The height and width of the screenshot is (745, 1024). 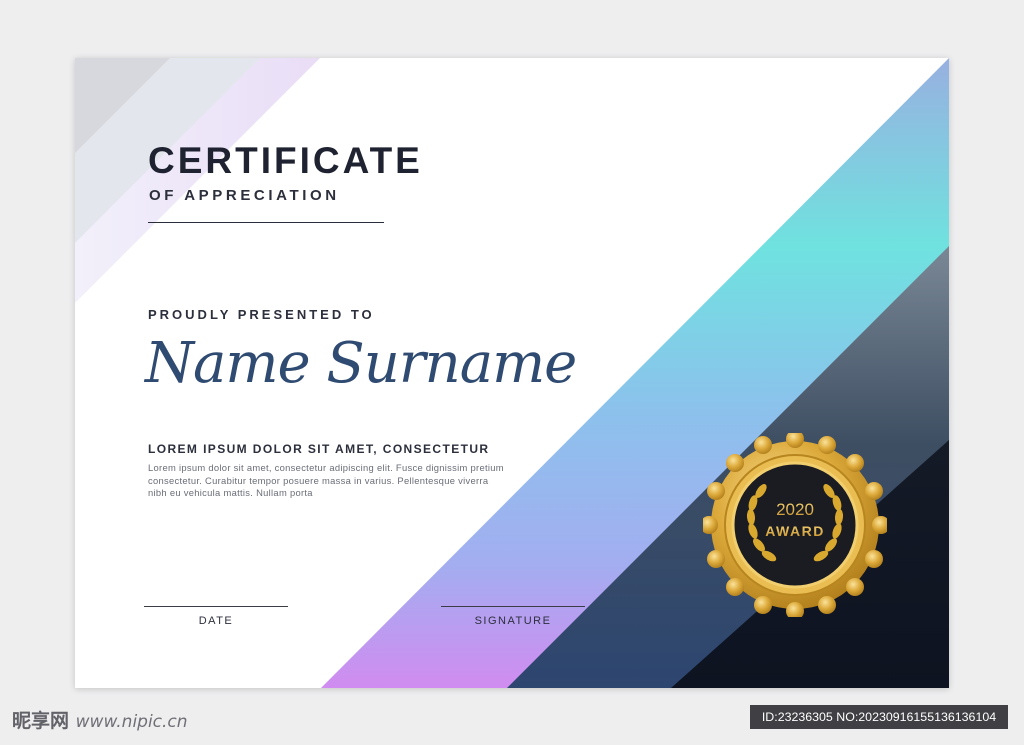 What do you see at coordinates (261, 314) in the screenshot?
I see `presented-to-label: PROUDLY PRESENTED TO` at bounding box center [261, 314].